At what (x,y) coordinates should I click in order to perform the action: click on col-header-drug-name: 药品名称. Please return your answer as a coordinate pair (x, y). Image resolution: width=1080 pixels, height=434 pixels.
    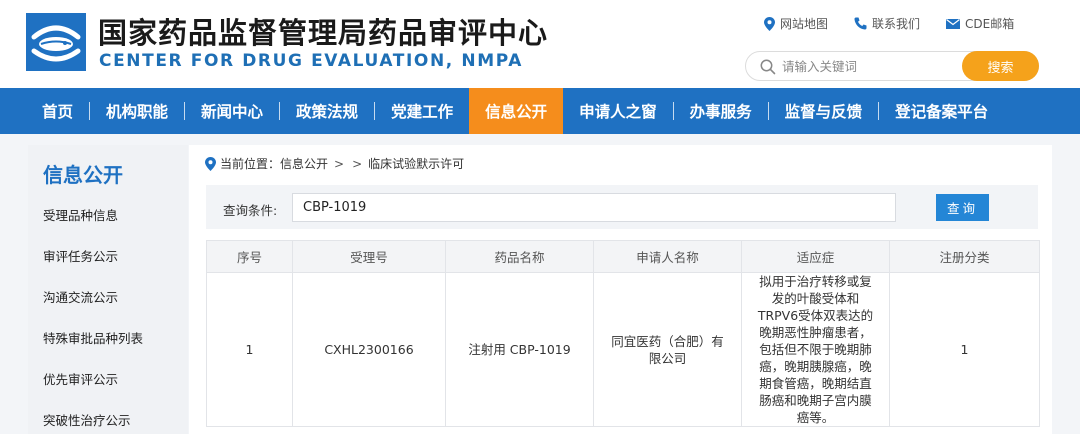
    Looking at the image, I should click on (519, 256).